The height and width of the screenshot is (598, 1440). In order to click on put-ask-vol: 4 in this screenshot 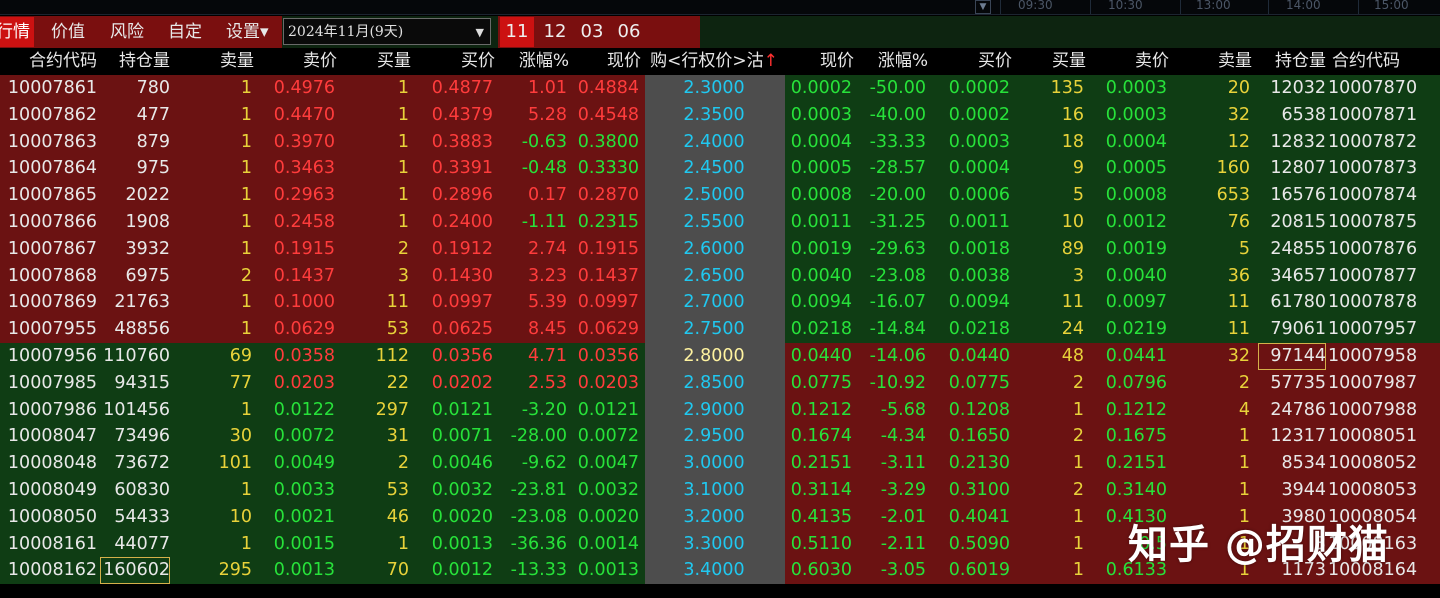, I will do `click(1215, 410)`.